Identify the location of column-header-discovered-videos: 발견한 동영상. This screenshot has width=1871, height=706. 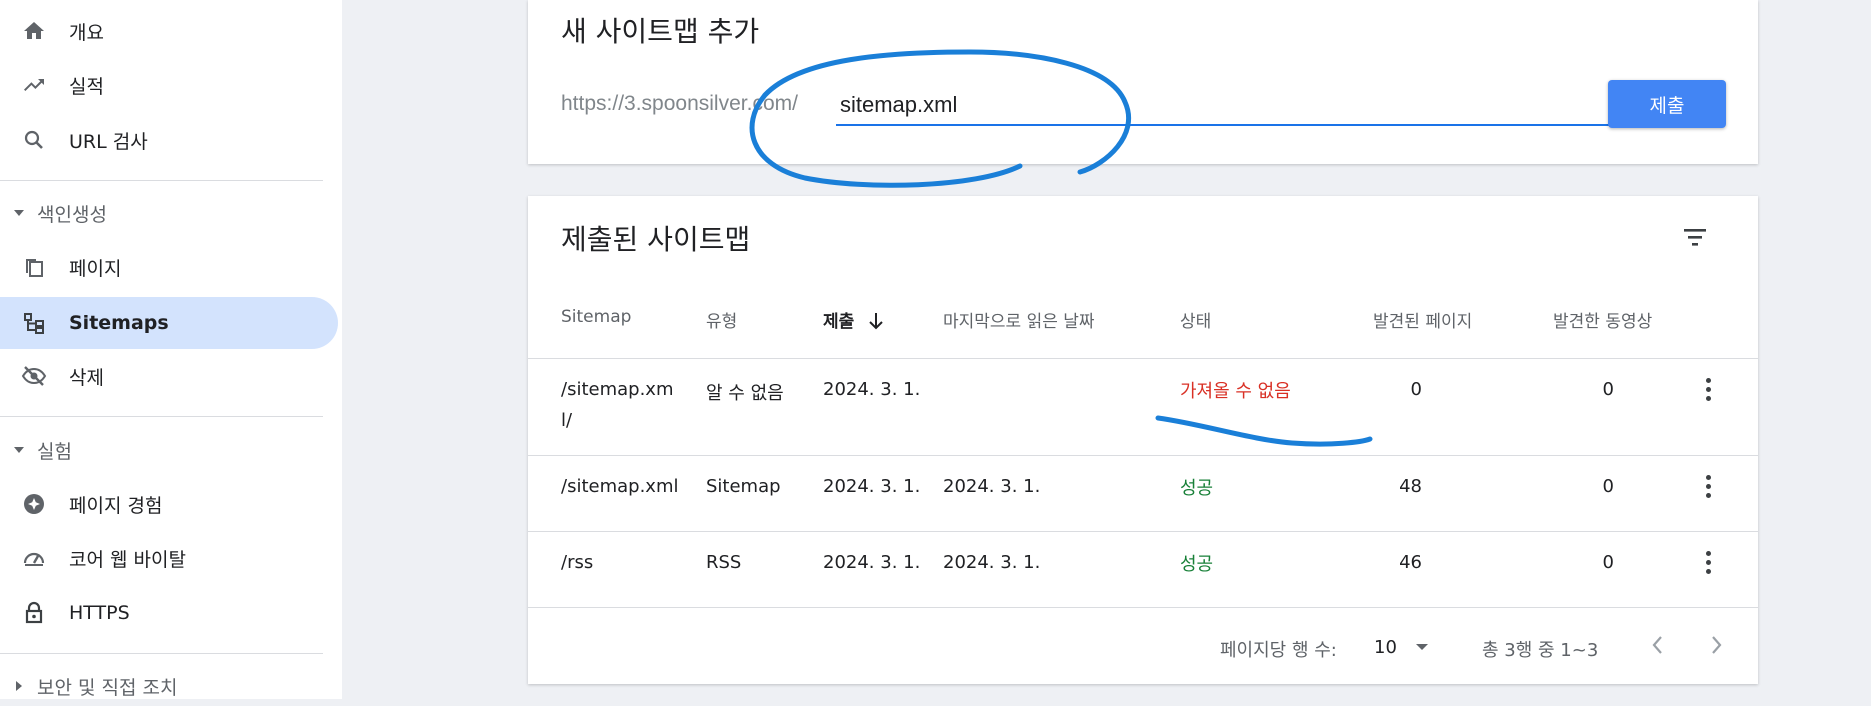
(1602, 319).